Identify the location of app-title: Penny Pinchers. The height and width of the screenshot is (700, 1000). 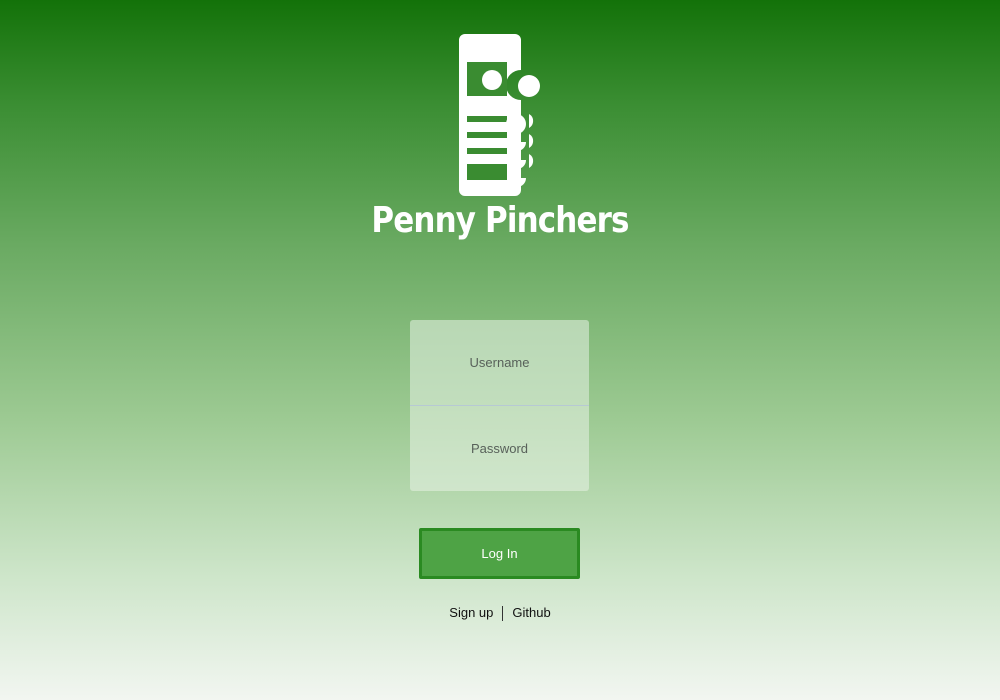
(500, 220).